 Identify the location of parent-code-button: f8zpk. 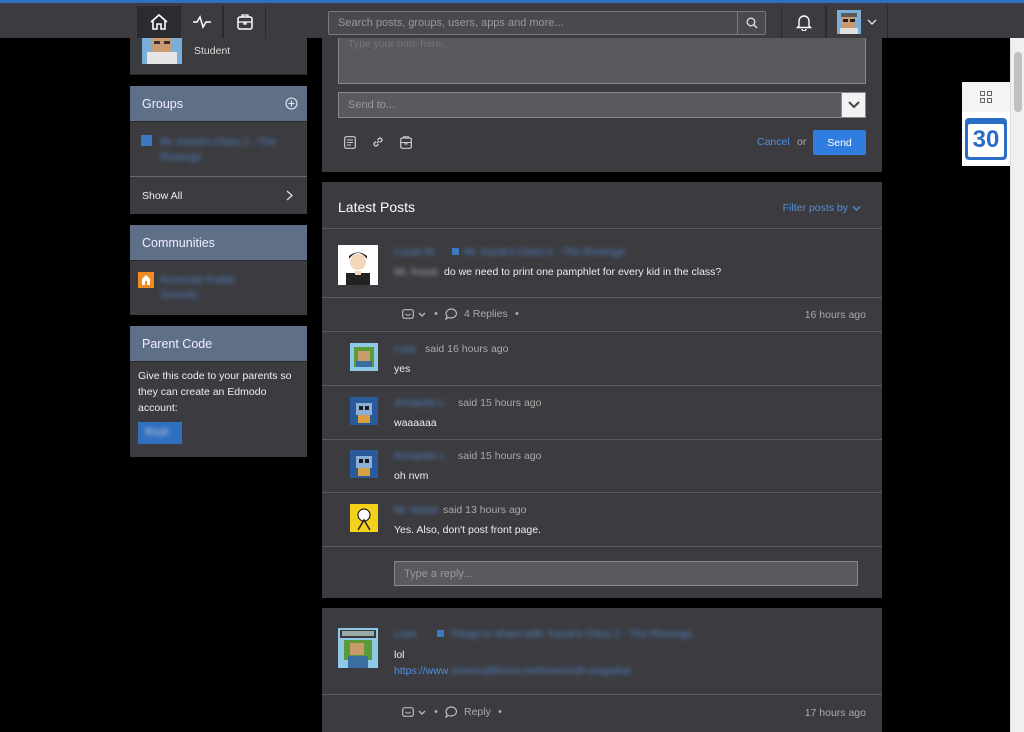
(160, 433).